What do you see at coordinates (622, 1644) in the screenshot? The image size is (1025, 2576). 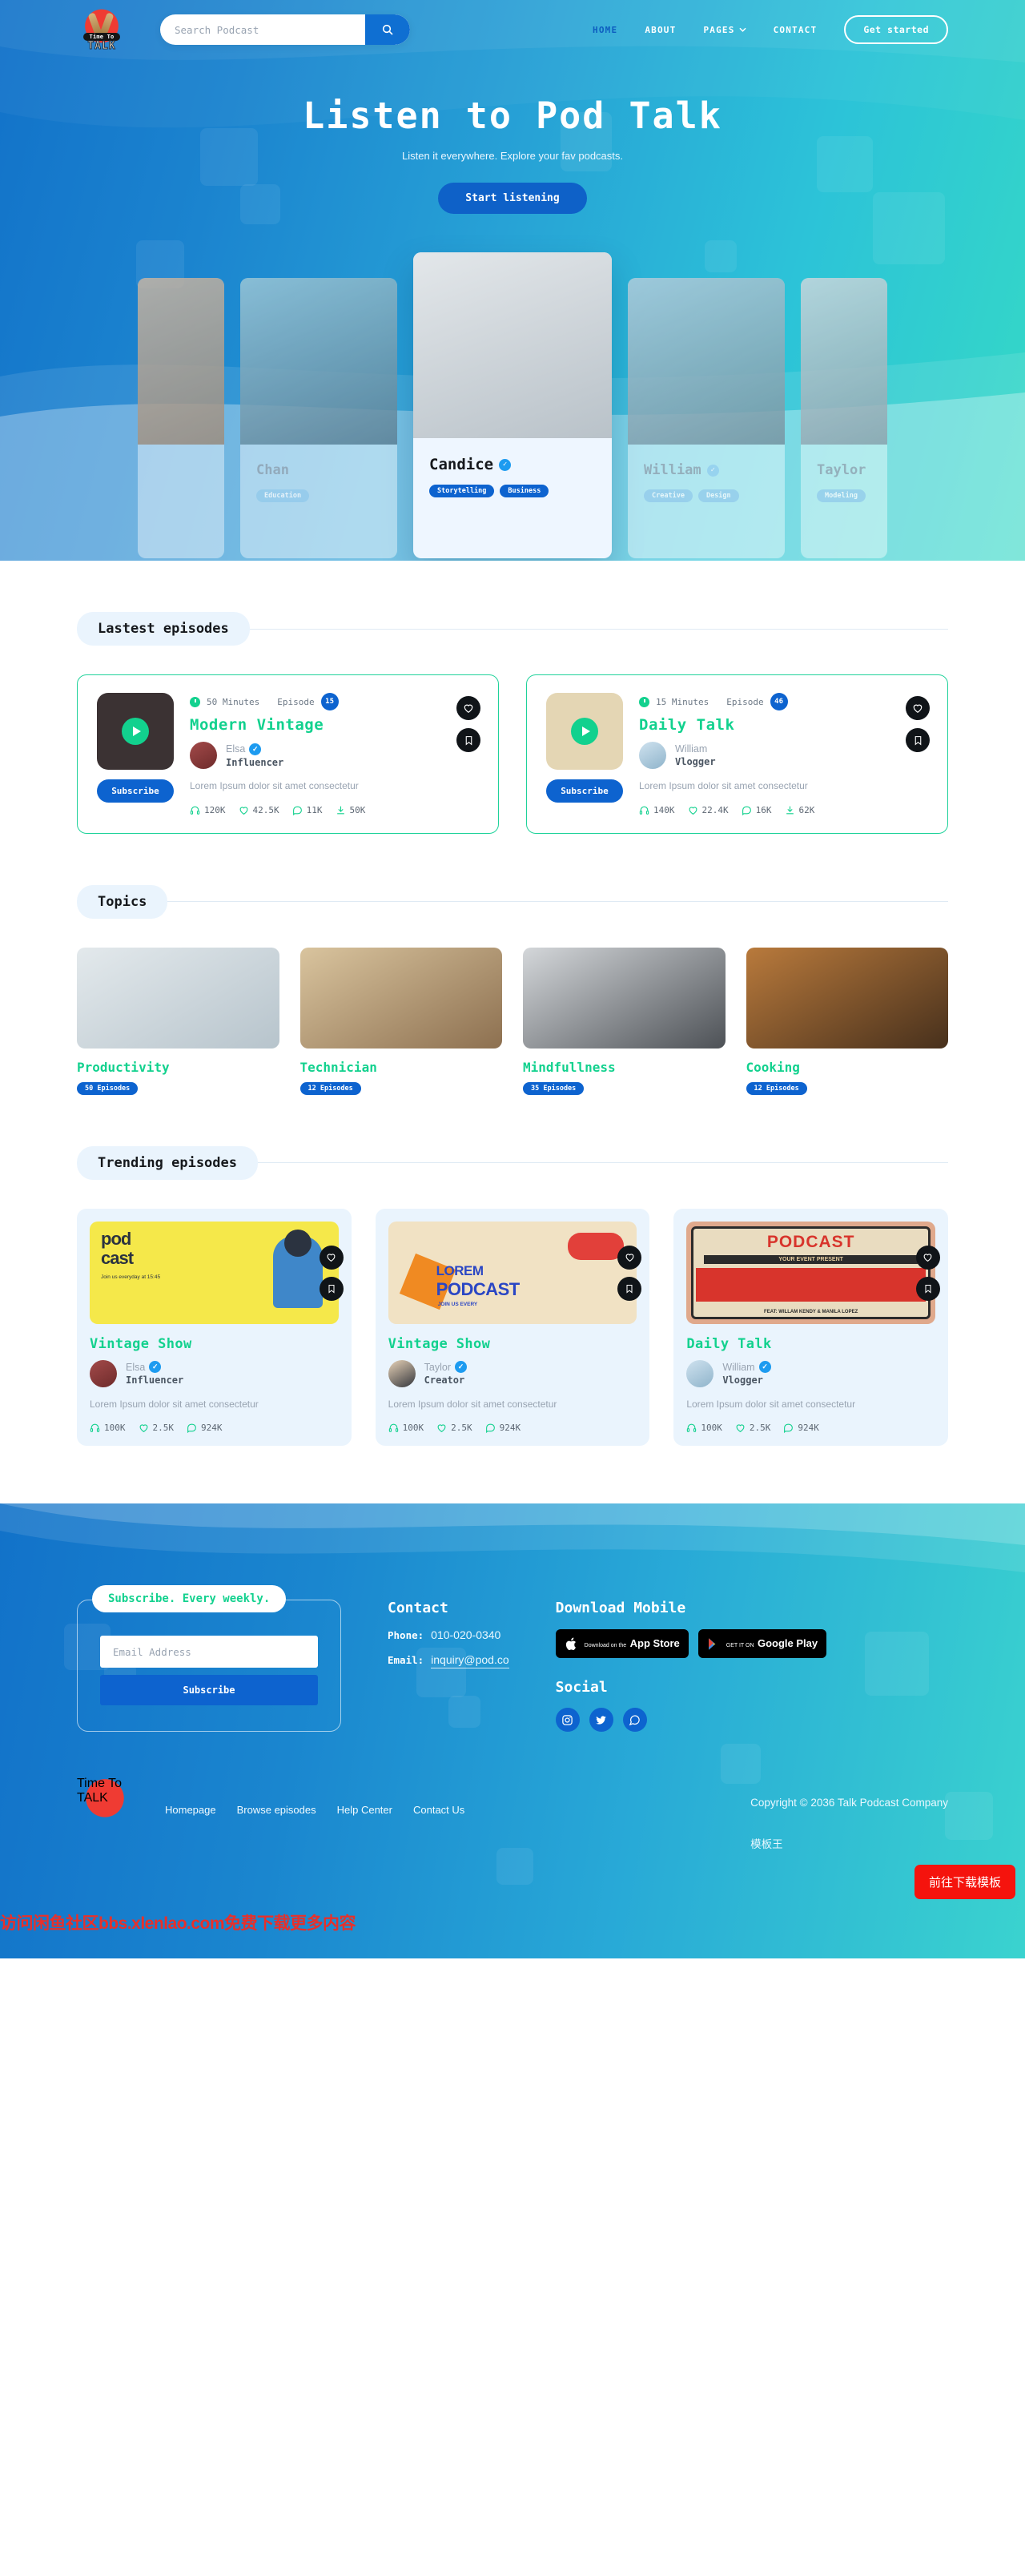 I see `app-store-button: Download on the App Store` at bounding box center [622, 1644].